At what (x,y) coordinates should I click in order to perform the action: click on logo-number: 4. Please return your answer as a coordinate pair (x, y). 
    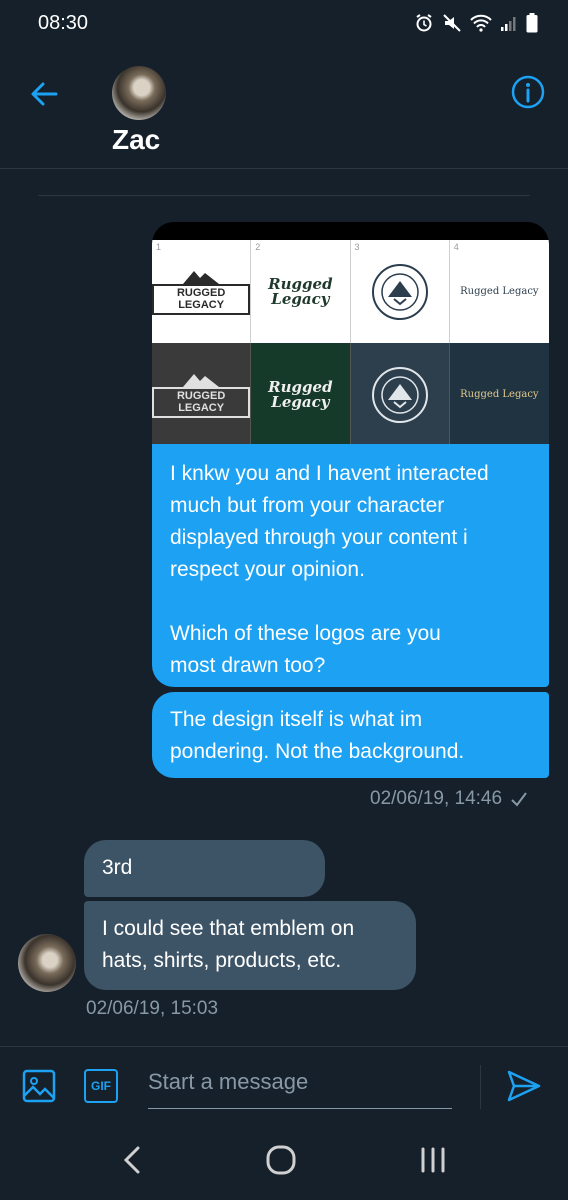
    Looking at the image, I should click on (456, 247).